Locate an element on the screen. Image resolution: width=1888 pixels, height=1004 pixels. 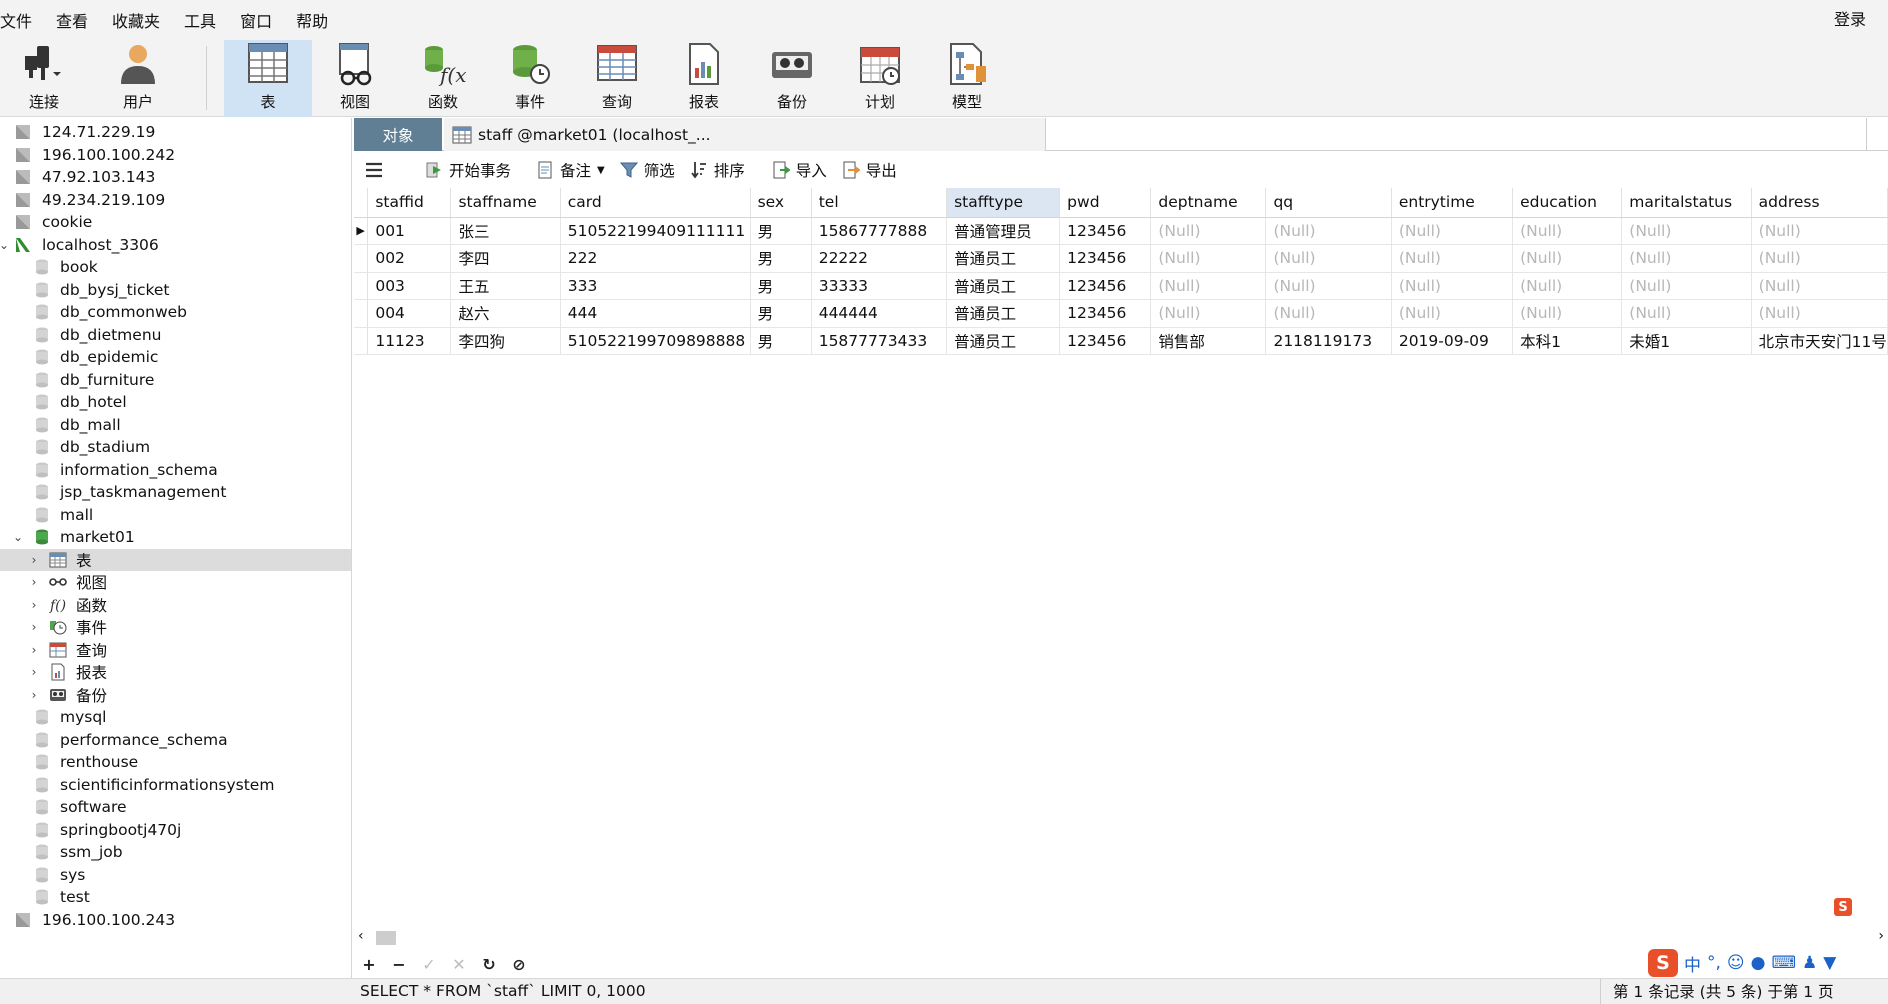
toolbar-function-button: f(x) 函数 is located at coordinates (443, 78).